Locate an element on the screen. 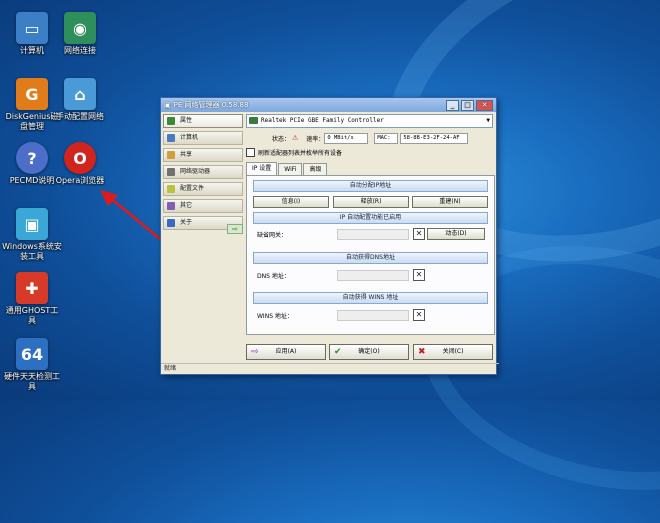 The width and height of the screenshot is (660, 523). share-icon is located at coordinates (171, 155).